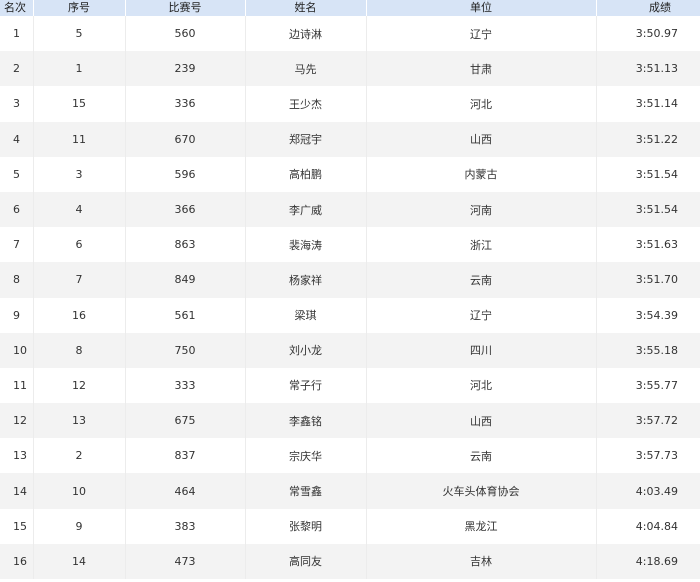  What do you see at coordinates (185, 209) in the screenshot?
I see `bib-cell: 366` at bounding box center [185, 209].